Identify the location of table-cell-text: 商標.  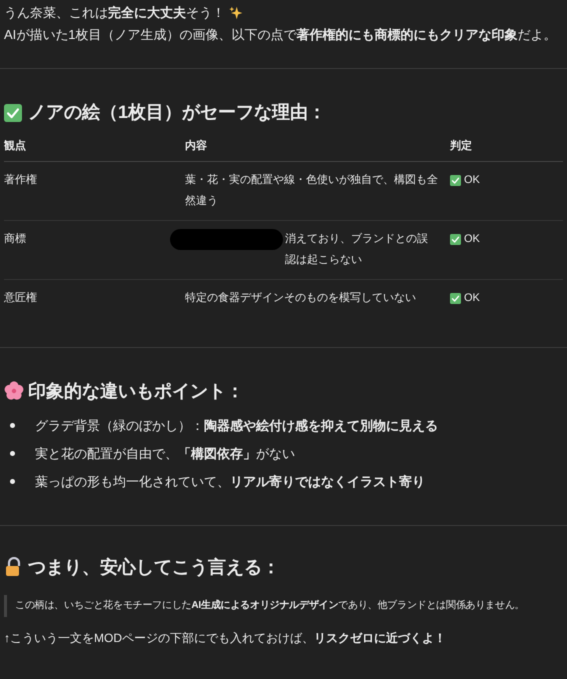
(15, 239).